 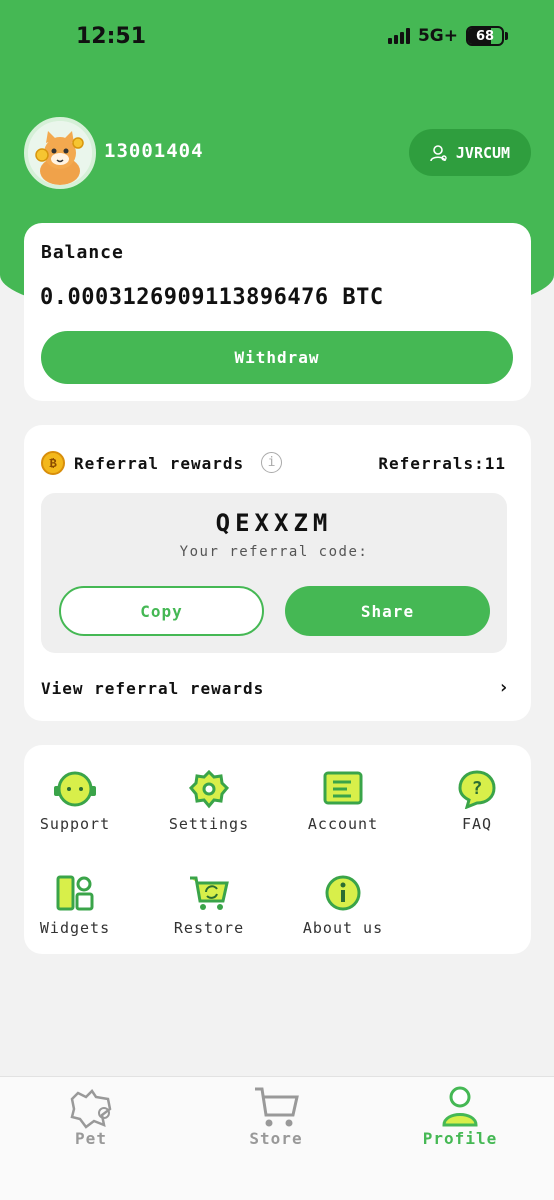 What do you see at coordinates (442, 463) in the screenshot?
I see `referral-count: Referrals:11` at bounding box center [442, 463].